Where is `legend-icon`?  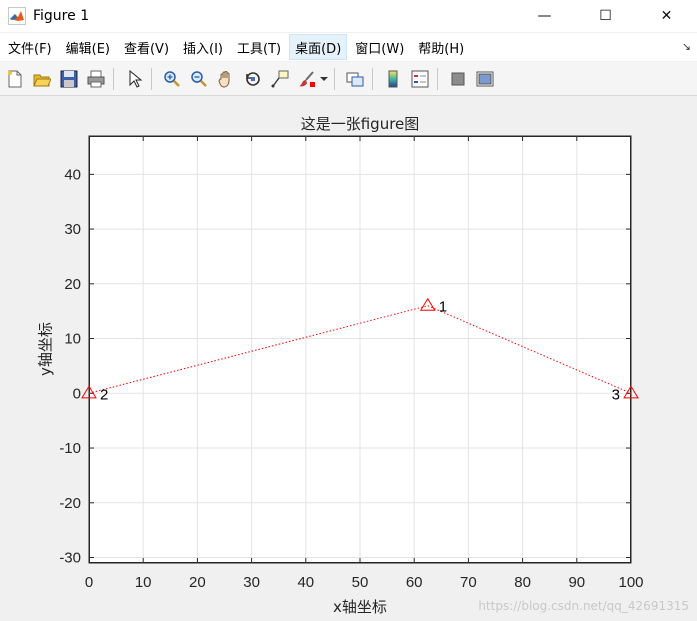
legend-icon is located at coordinates (420, 79).